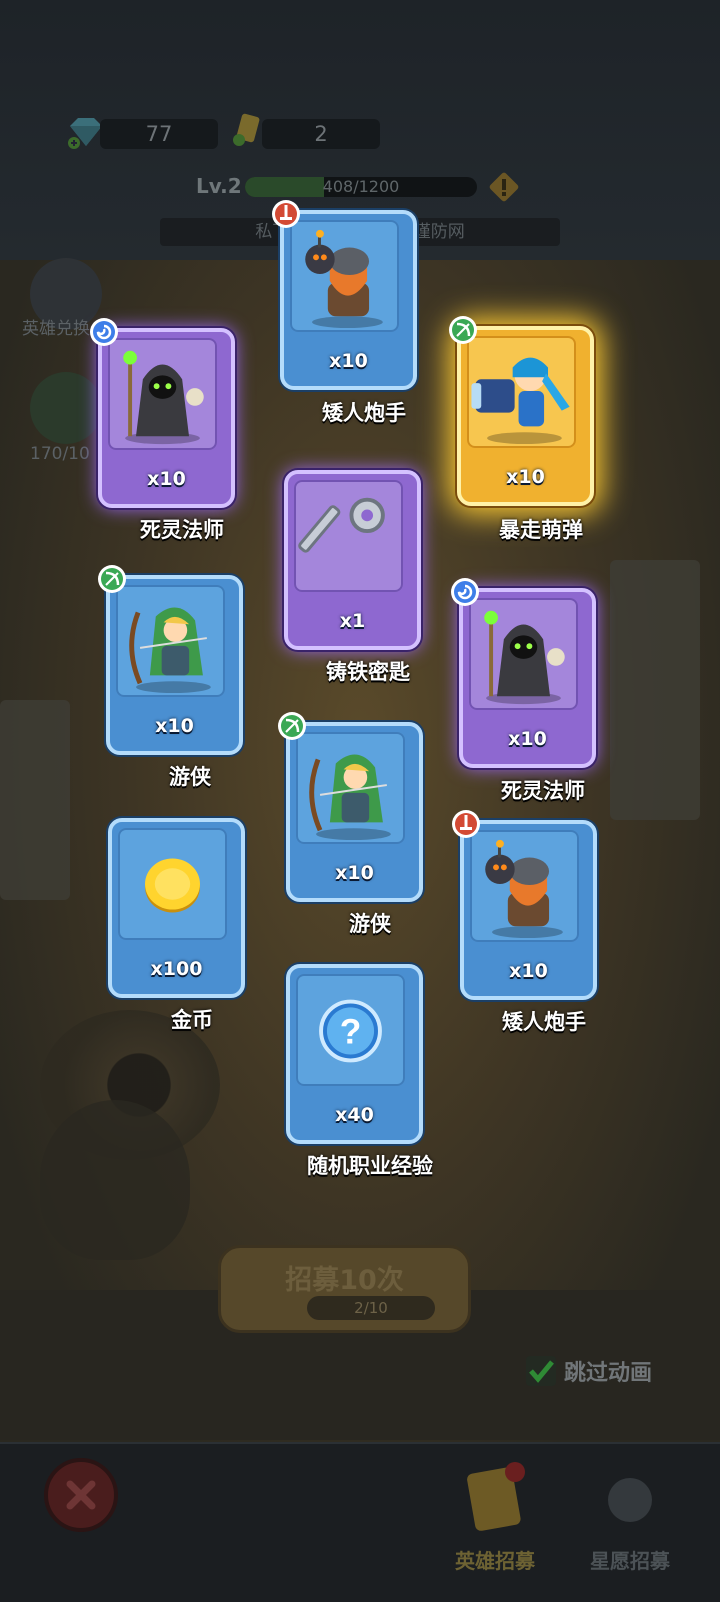 The width and height of the screenshot is (720, 1602). I want to click on recruit-10-button: 招募10次 2/10, so click(344, 1289).